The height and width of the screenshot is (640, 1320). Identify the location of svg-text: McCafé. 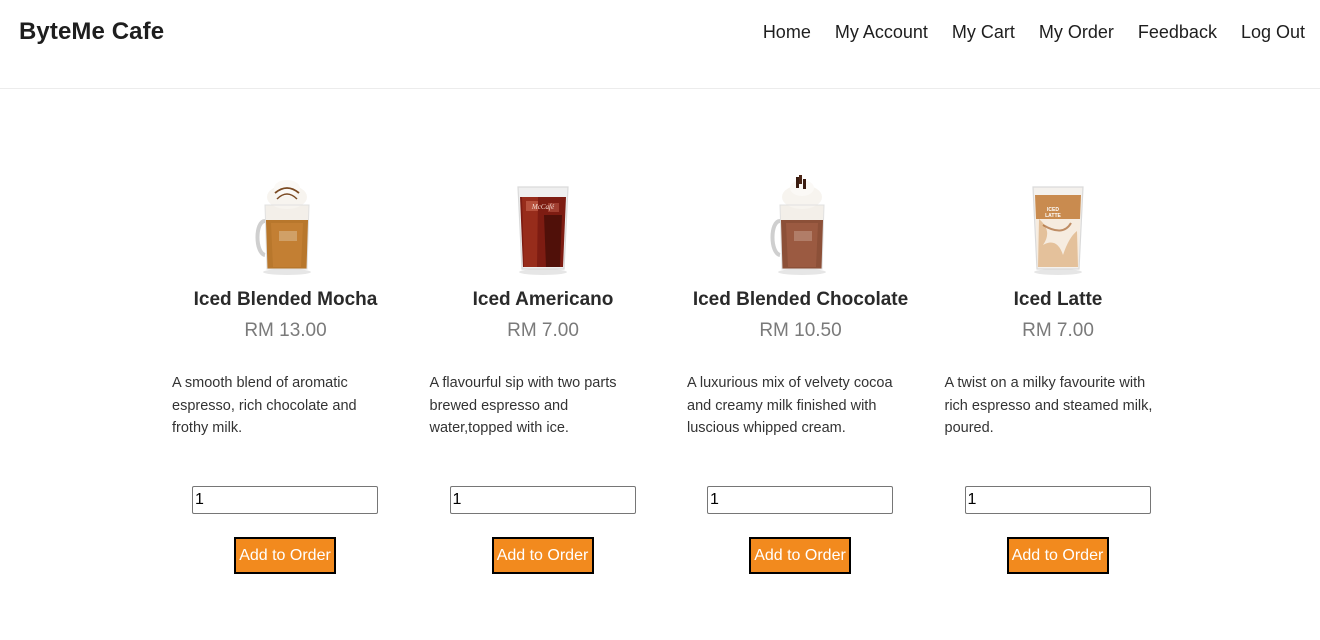
(543, 207).